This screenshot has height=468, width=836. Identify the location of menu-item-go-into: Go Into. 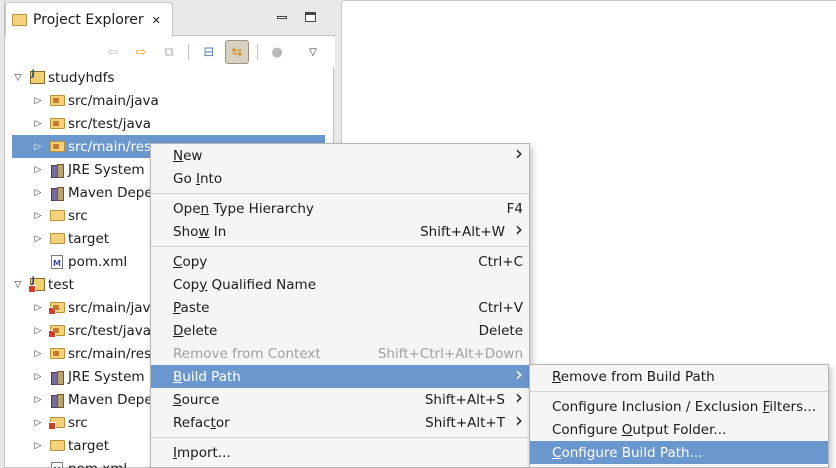
(340, 178).